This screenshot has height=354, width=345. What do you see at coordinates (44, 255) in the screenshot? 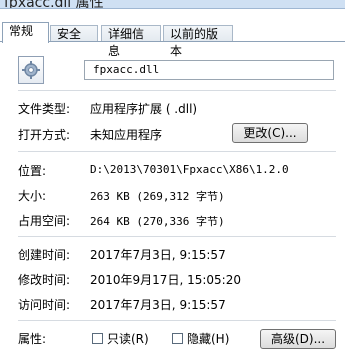
I see `created-label: 创建时间:` at bounding box center [44, 255].